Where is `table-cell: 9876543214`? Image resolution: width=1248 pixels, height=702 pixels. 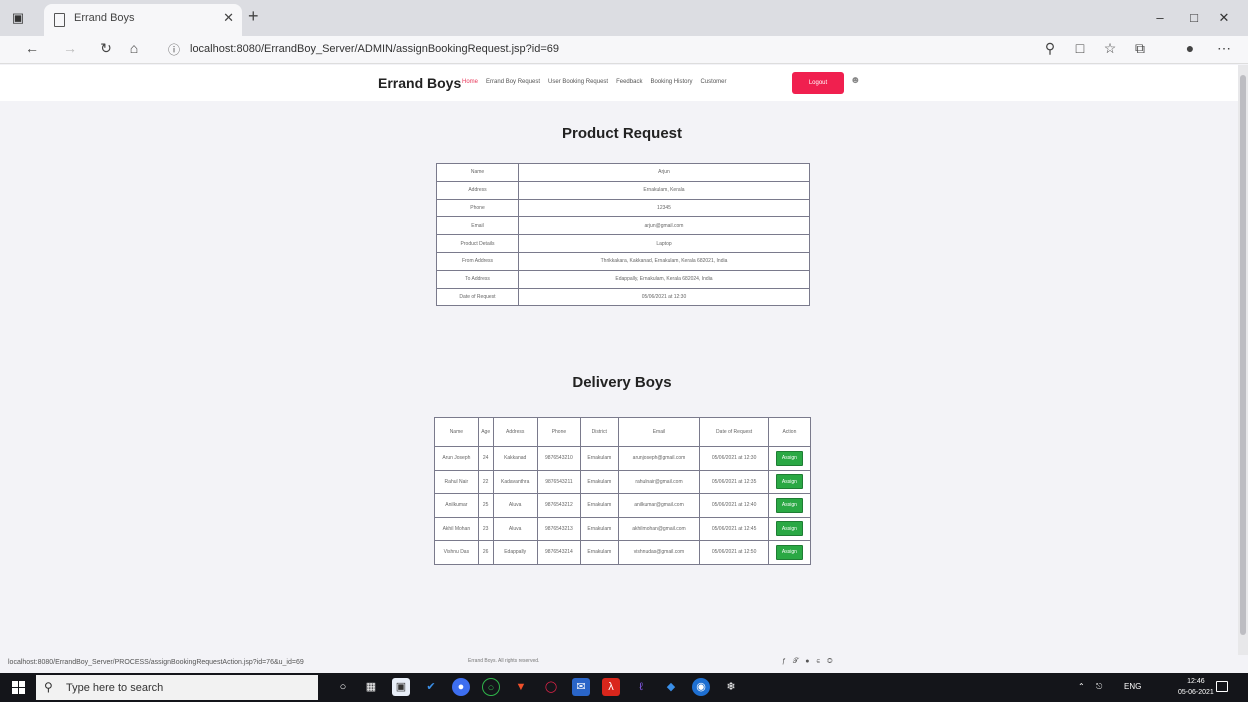
table-cell: 9876543214 is located at coordinates (559, 552).